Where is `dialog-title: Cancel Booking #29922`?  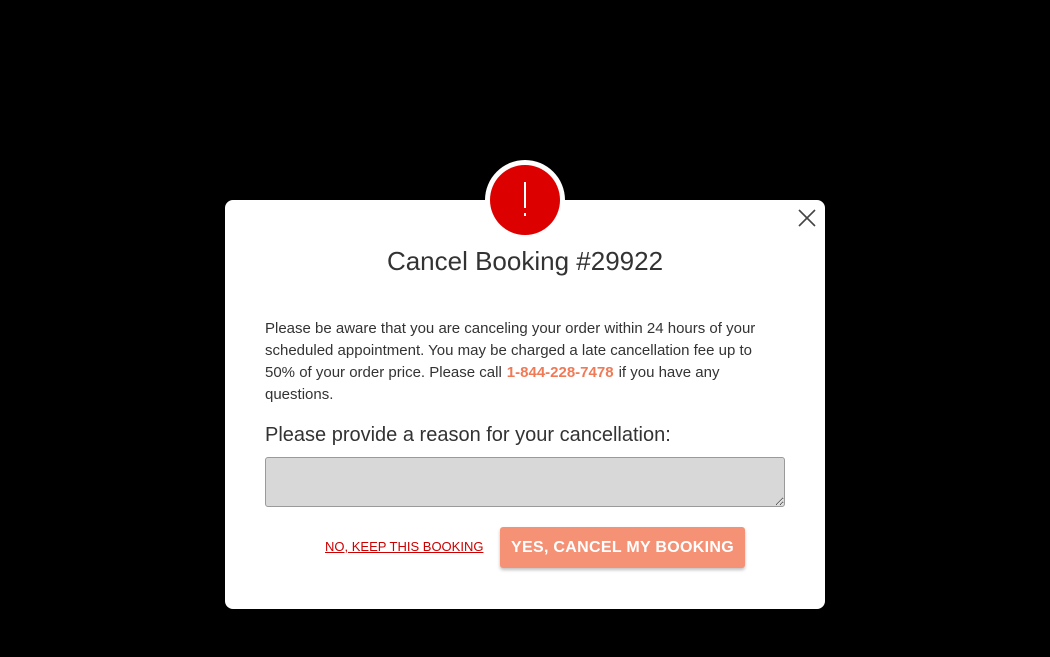
dialog-title: Cancel Booking #29922 is located at coordinates (525, 261).